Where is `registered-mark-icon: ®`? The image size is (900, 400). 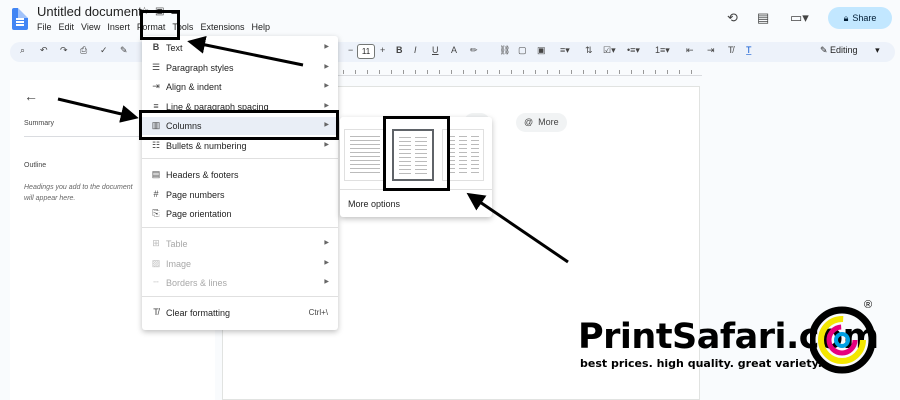 registered-mark-icon: ® is located at coordinates (868, 305).